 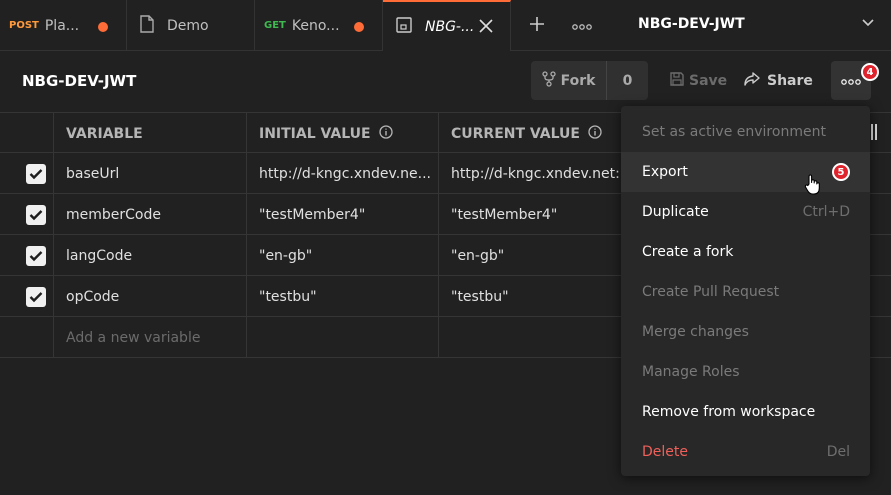 What do you see at coordinates (688, 252) in the screenshot?
I see `menu-item-label: Create a fork` at bounding box center [688, 252].